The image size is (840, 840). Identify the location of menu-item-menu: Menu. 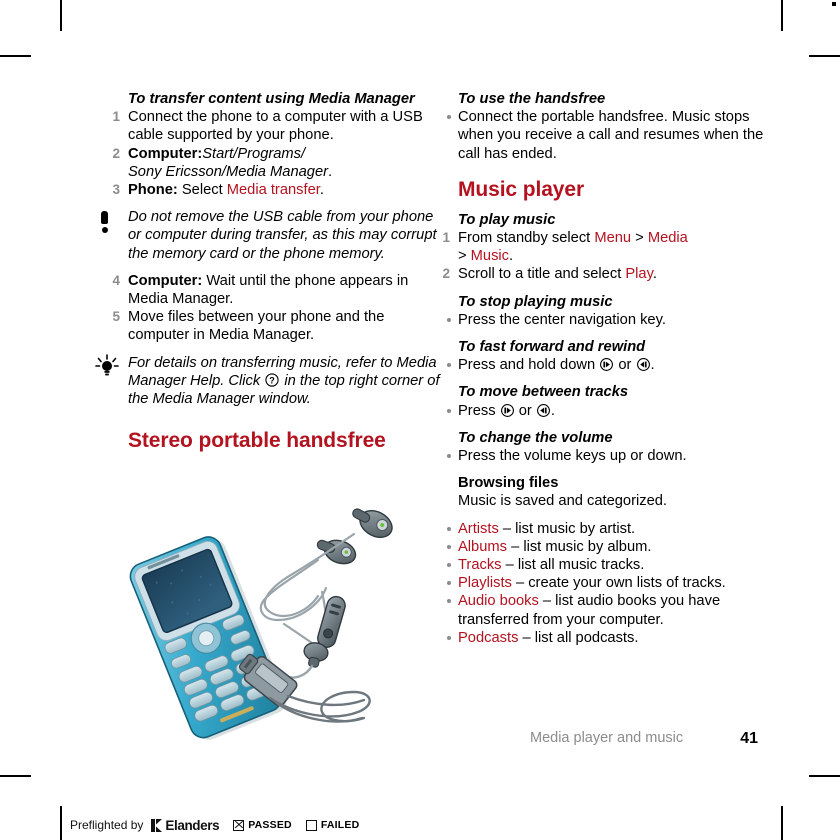
(613, 238).